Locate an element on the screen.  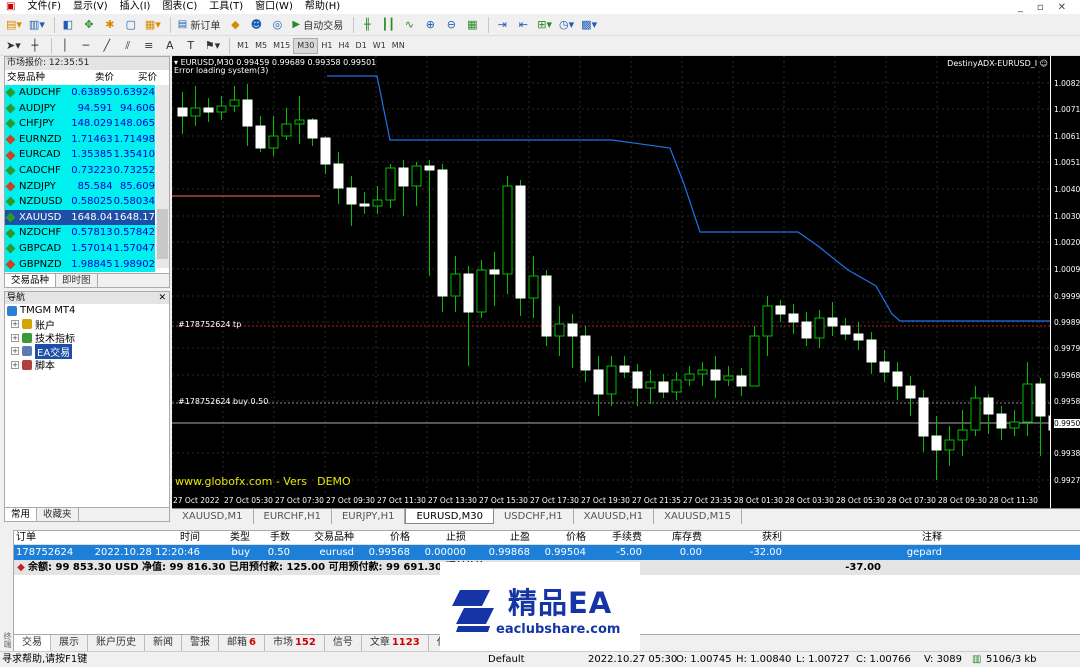
line-chart-icon: ∿ is located at coordinates (409, 25).